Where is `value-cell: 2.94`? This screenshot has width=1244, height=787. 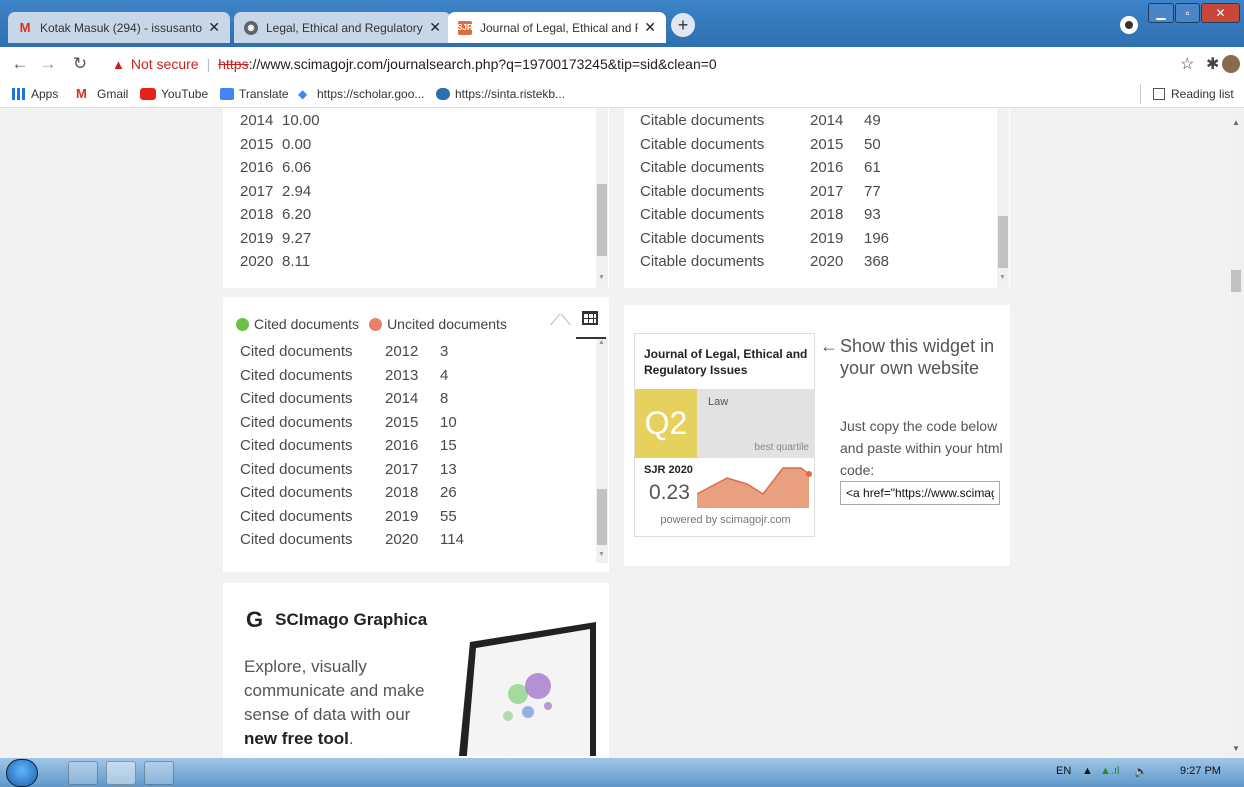
value-cell: 2.94 is located at coordinates (297, 191).